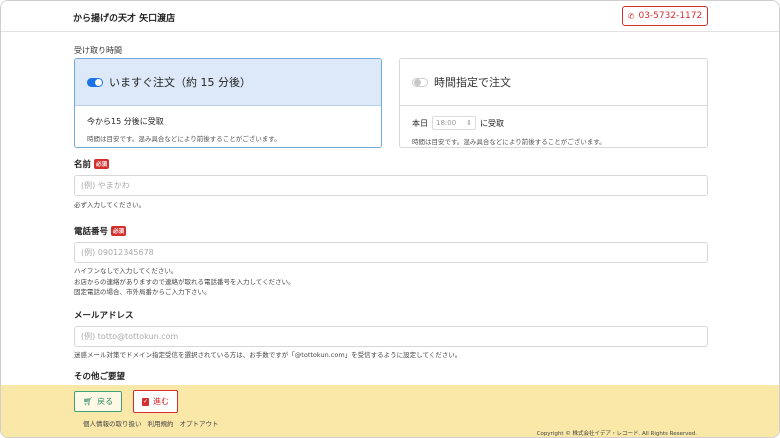 The image size is (780, 438). What do you see at coordinates (390, 16) in the screenshot?
I see `header: から揚げの天才 矢口渡店 ✆ 03-5732-1172` at bounding box center [390, 16].